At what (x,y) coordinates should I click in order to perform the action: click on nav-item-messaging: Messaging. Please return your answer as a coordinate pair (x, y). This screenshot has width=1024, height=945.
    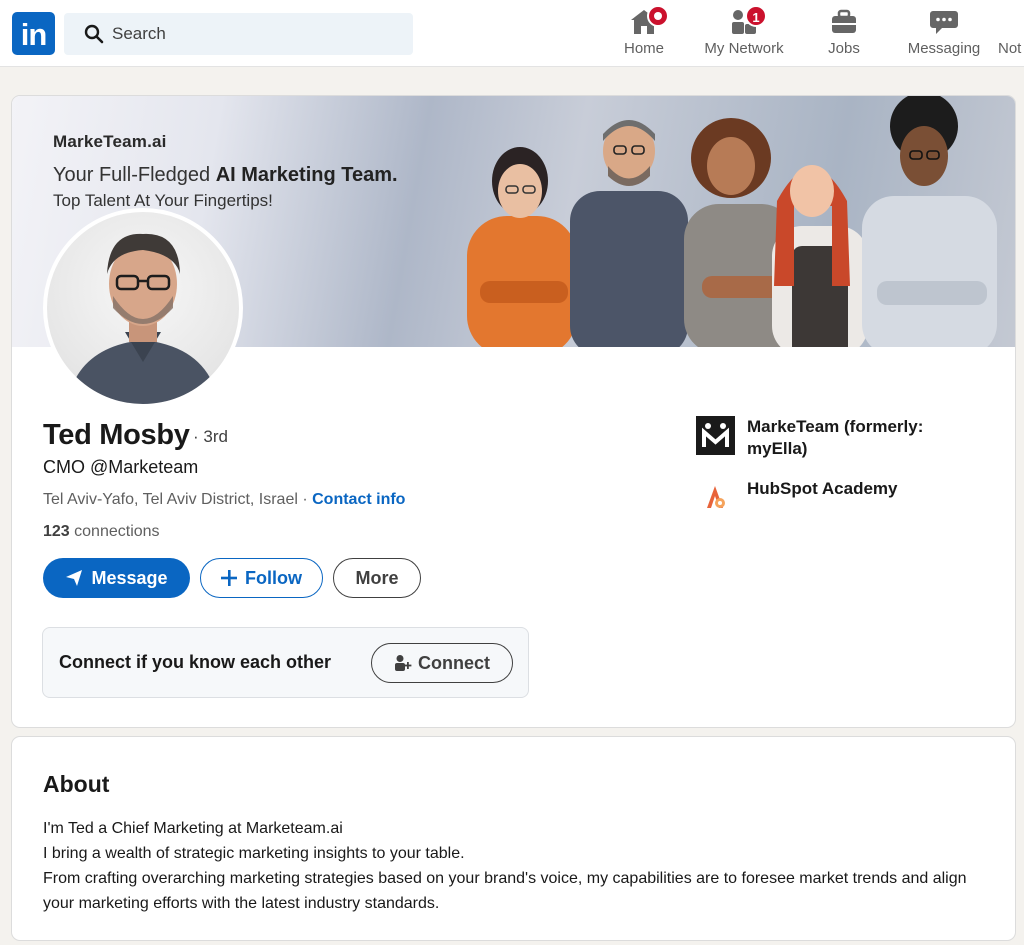
    Looking at the image, I should click on (944, 33).